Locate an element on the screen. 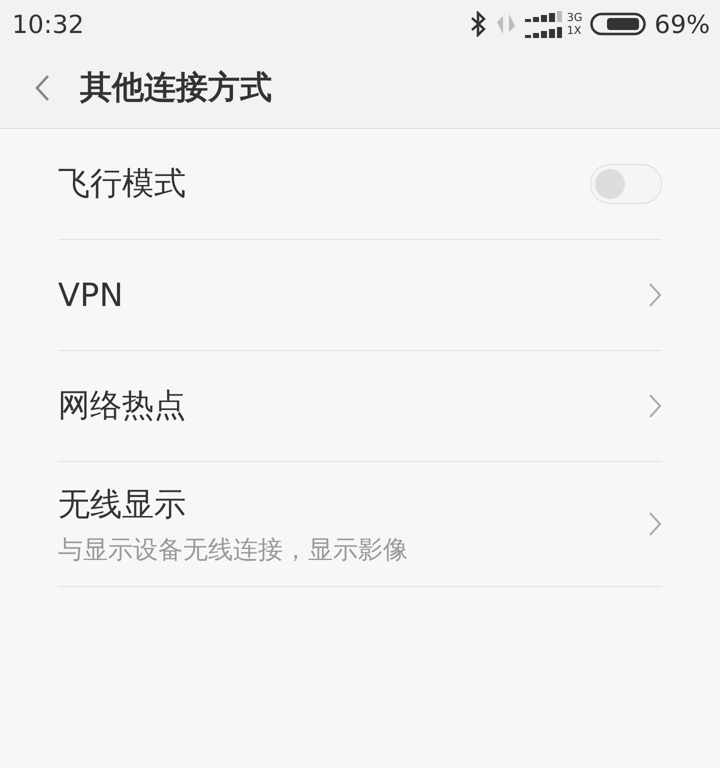 Image resolution: width=720 pixels, height=768 pixels. battery-icon is located at coordinates (618, 24).